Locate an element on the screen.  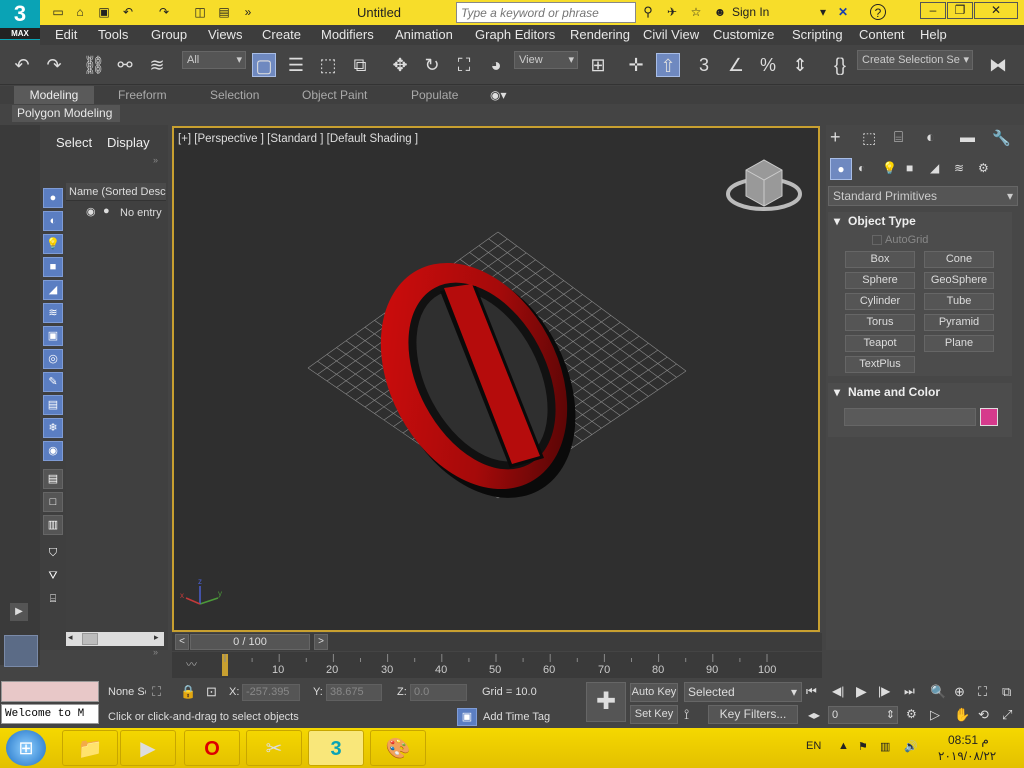
shapes-filter-icon: ◐ is located at coordinates (53, 221).